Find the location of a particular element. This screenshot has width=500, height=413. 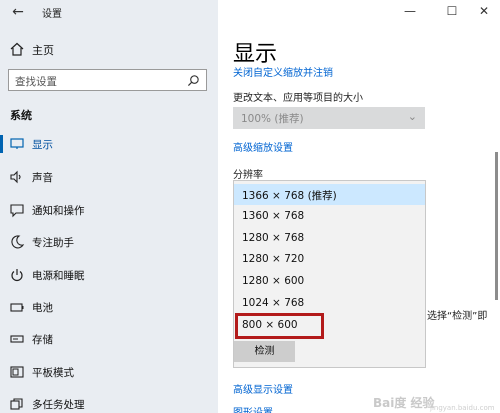

back-button: ← is located at coordinates (18, 12).